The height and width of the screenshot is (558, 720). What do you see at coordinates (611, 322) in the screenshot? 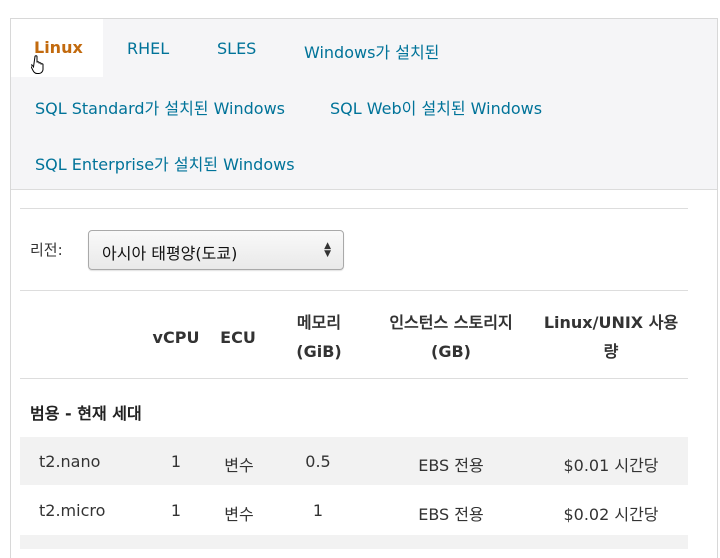
I see `column-header-usage-line1: Linux/UNIX 사용` at bounding box center [611, 322].